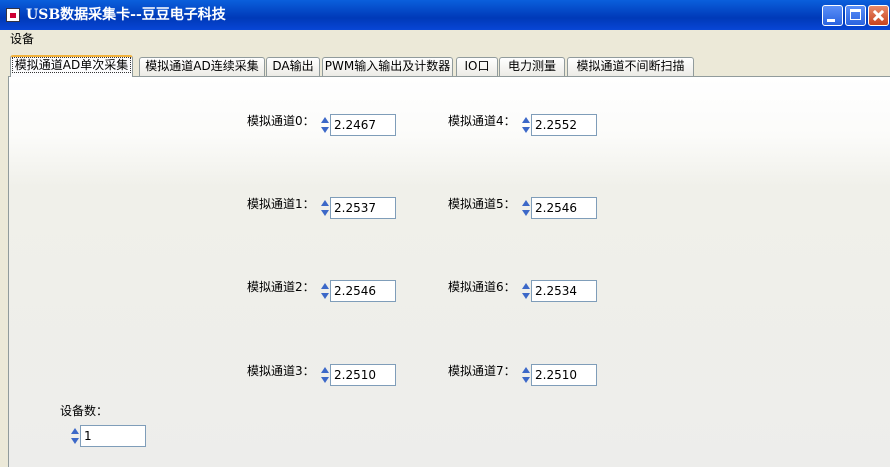 The height and width of the screenshot is (467, 890). I want to click on device-count-label: 设备数：, so click(84, 411).